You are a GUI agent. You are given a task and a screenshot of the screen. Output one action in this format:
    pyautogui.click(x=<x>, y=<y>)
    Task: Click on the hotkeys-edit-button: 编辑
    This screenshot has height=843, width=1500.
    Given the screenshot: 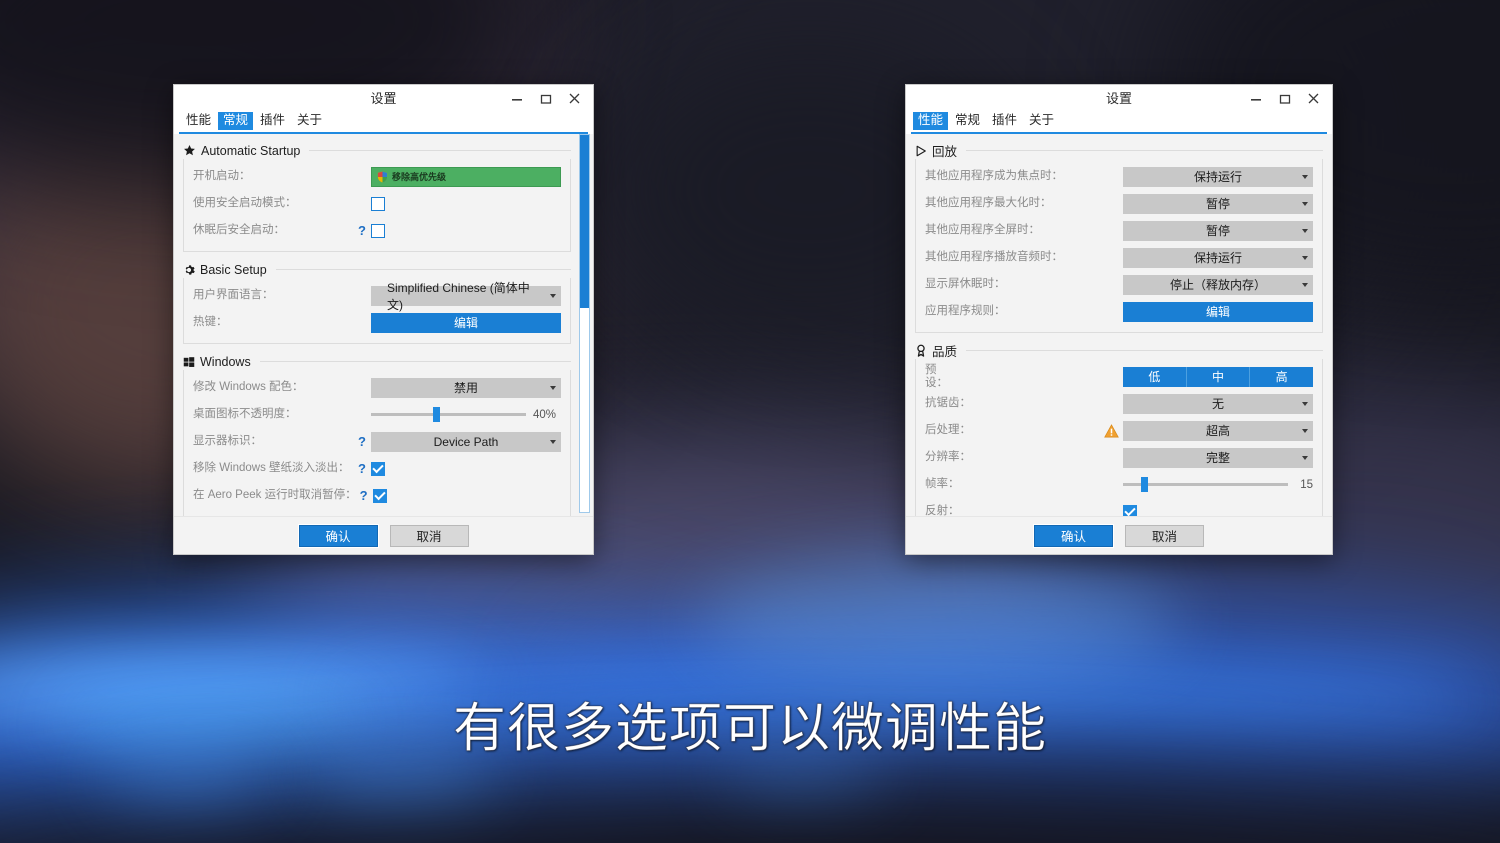 What is the action you would take?
    pyautogui.click(x=466, y=322)
    